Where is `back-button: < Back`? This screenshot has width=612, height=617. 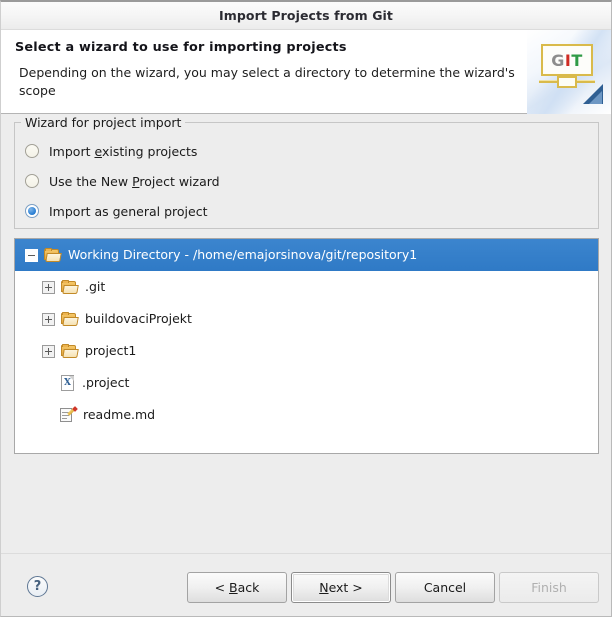 back-button: < Back is located at coordinates (237, 587).